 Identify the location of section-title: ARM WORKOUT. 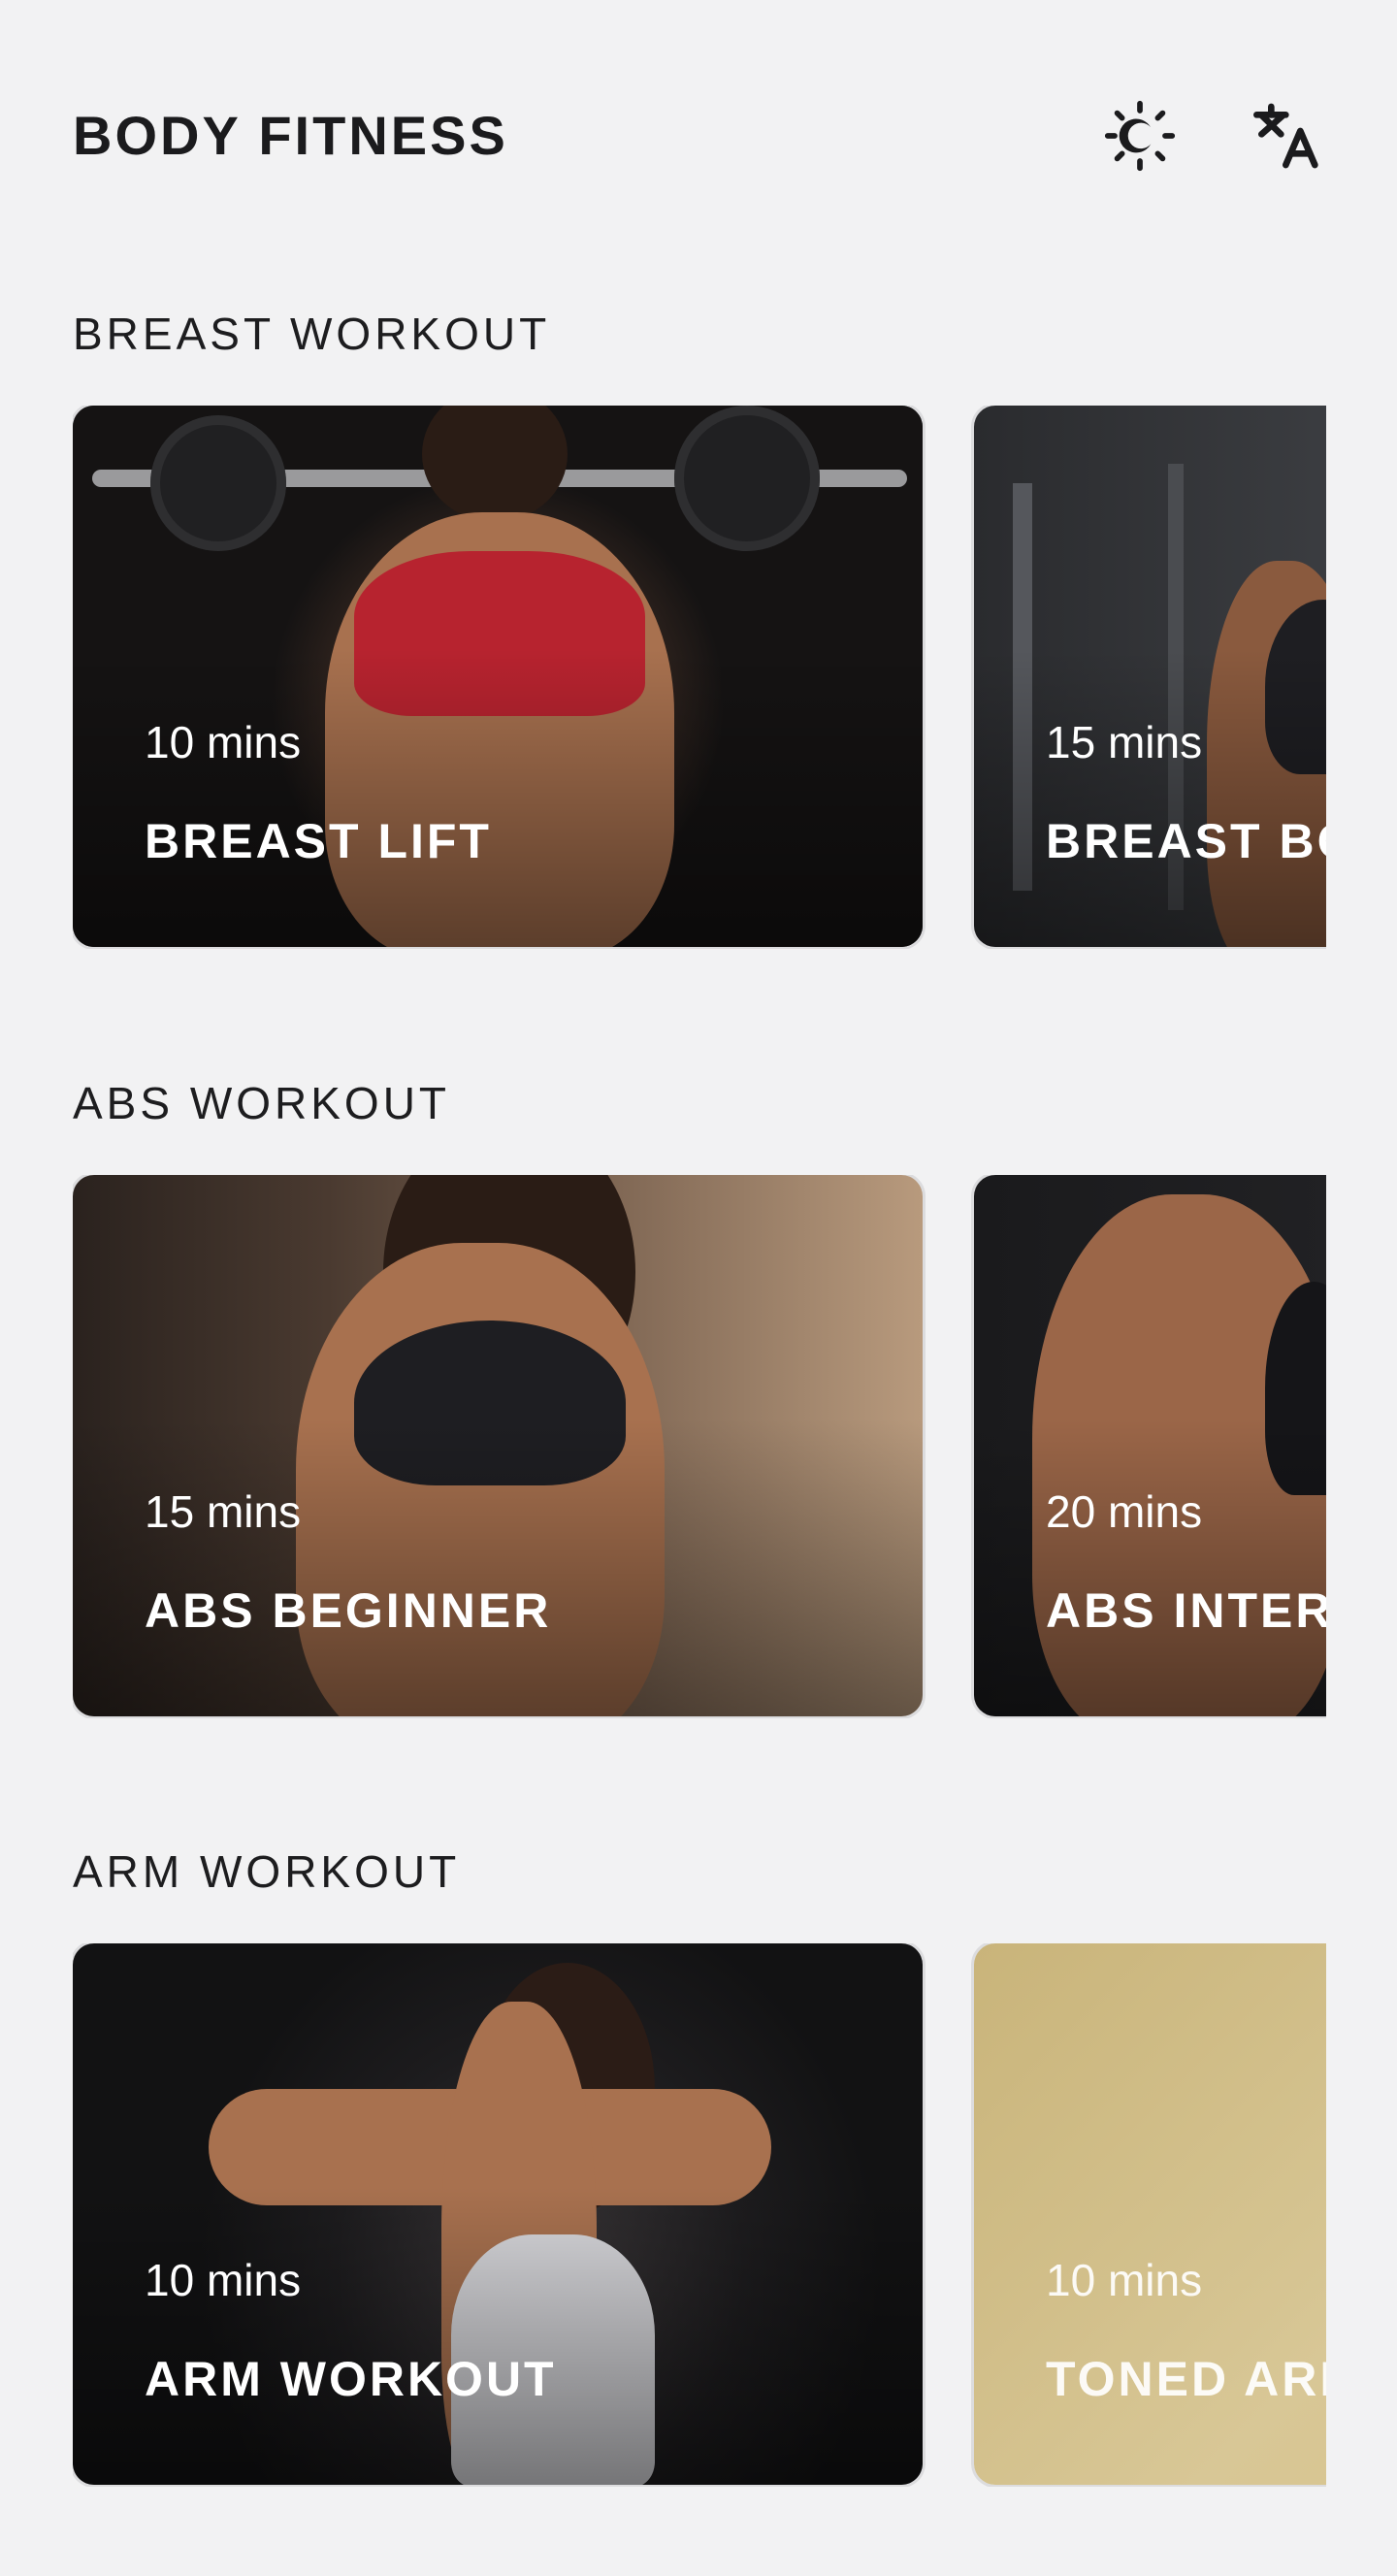
(267, 1872).